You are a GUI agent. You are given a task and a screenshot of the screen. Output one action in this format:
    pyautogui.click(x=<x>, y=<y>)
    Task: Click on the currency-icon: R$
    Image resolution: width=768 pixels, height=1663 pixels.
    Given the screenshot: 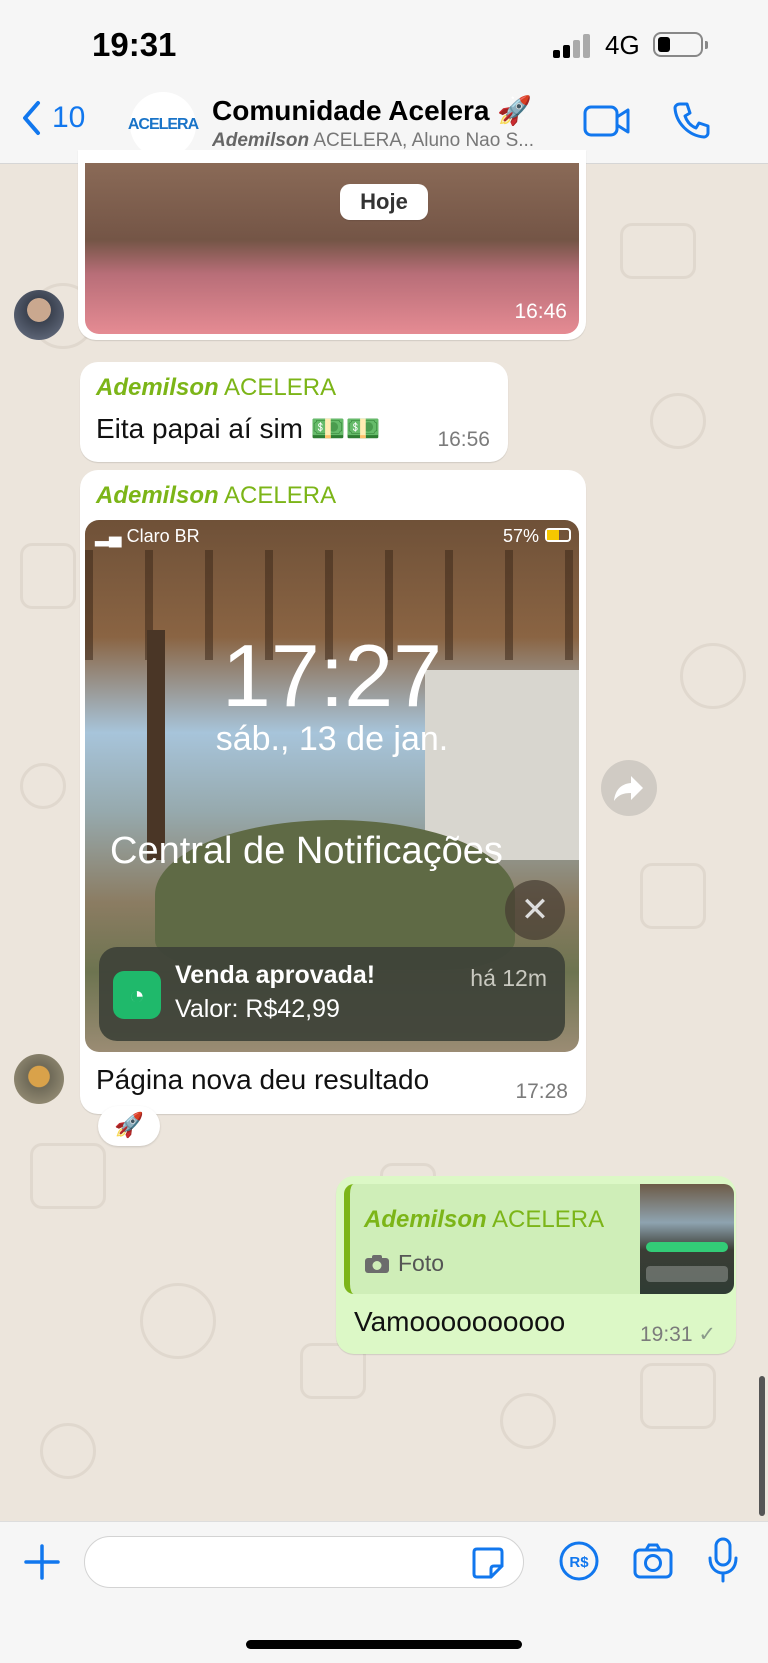 What is the action you would take?
    pyautogui.click(x=579, y=1561)
    